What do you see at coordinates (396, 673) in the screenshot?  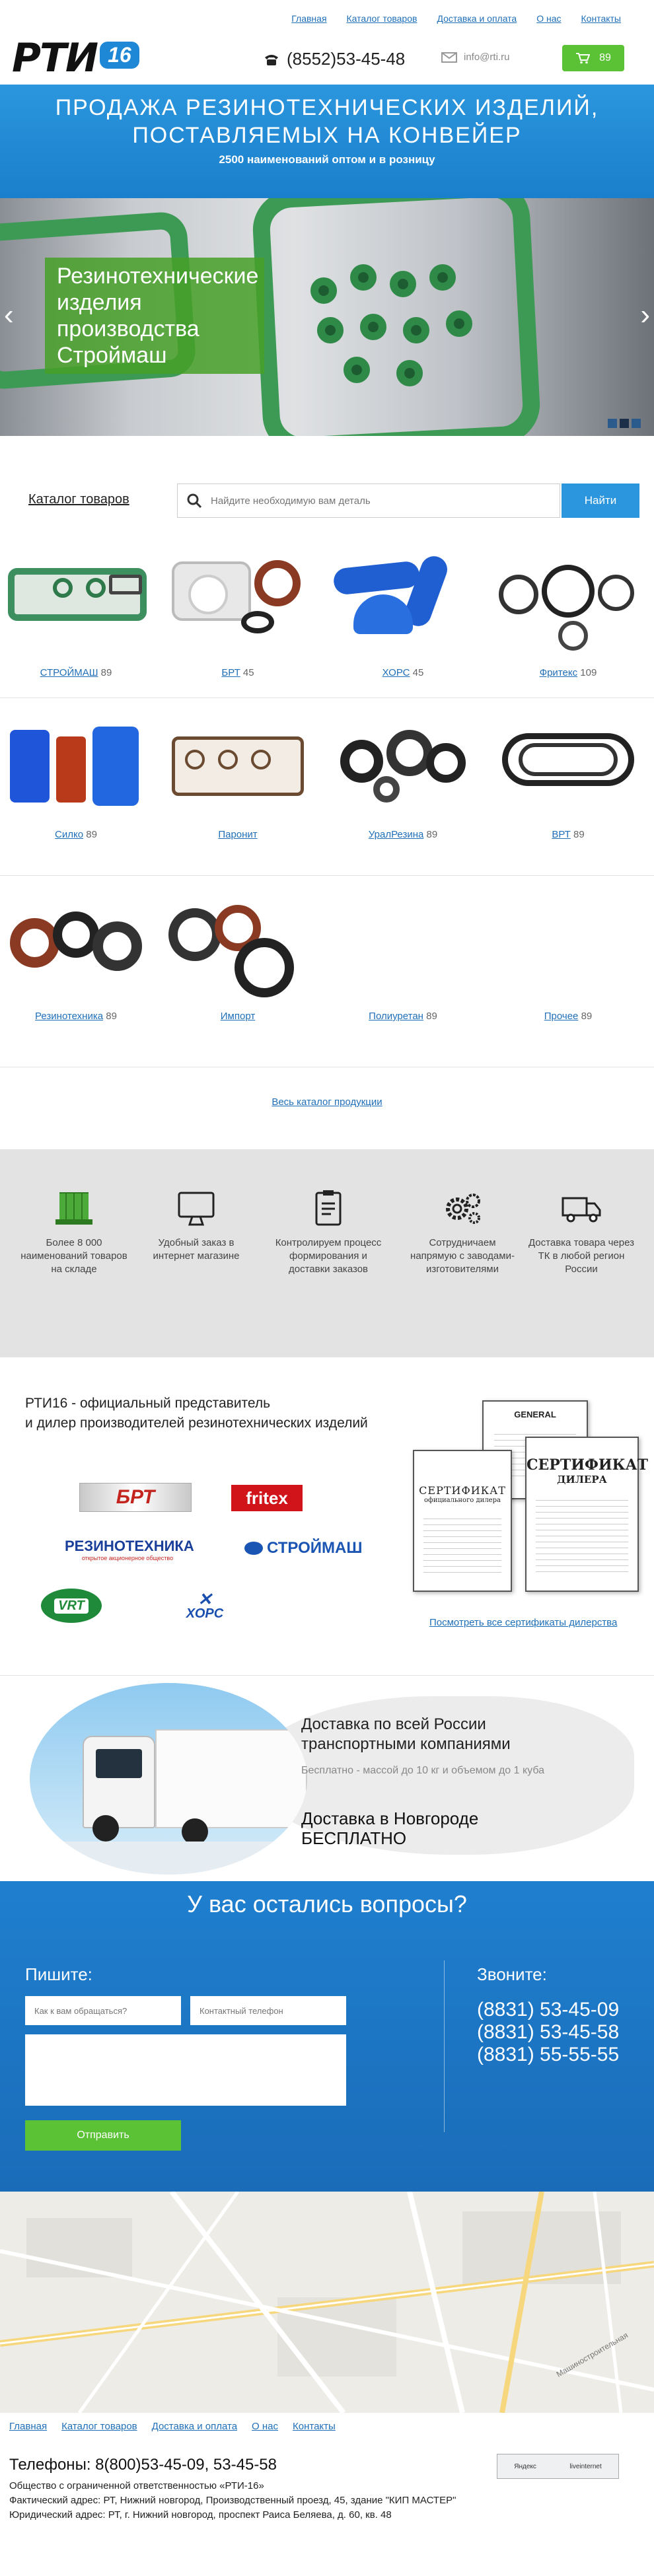 I see `catalog-item-link: ХОРС` at bounding box center [396, 673].